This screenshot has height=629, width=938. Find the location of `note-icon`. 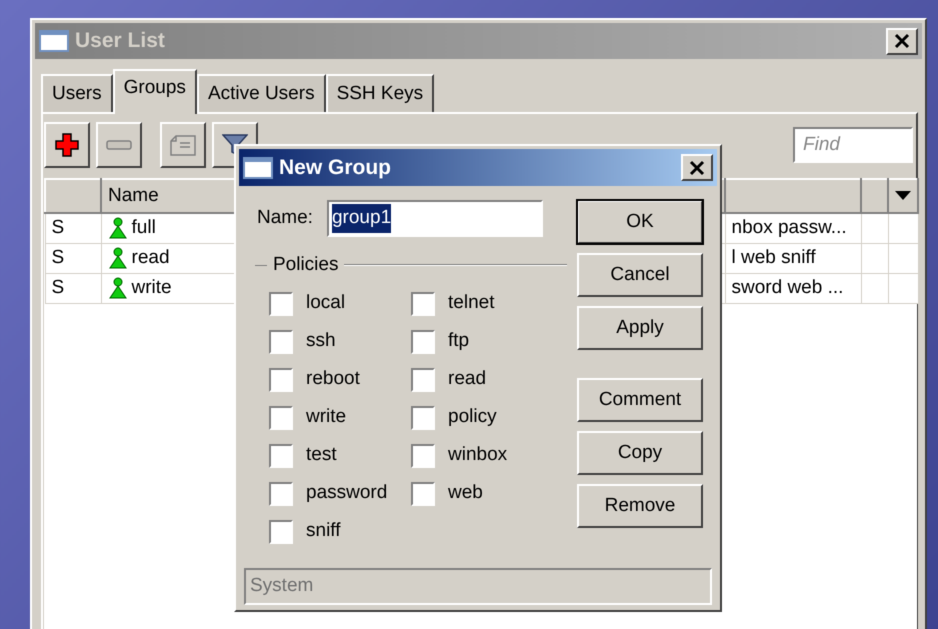

note-icon is located at coordinates (183, 145).